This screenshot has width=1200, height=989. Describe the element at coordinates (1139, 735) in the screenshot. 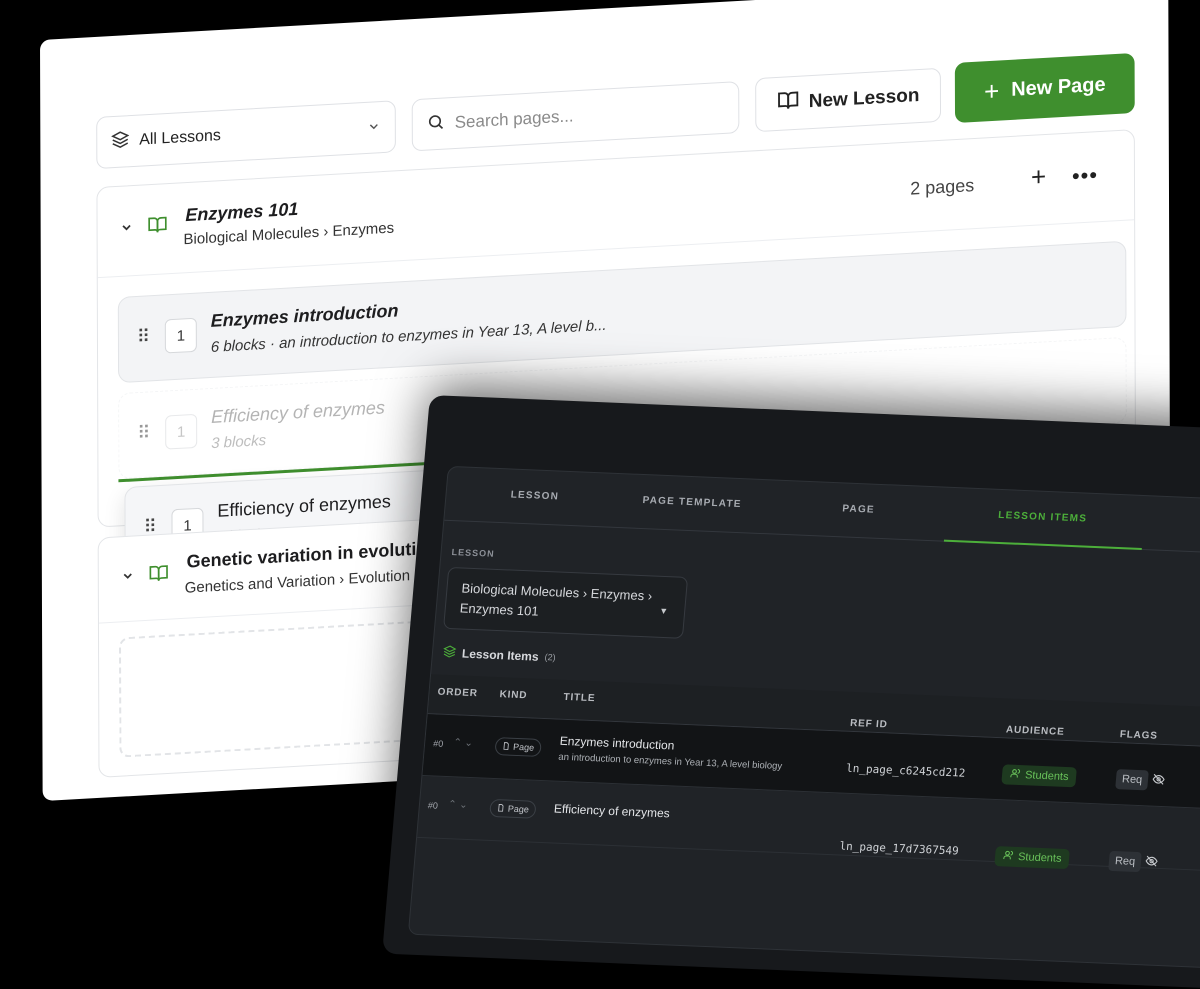

I see `column-flags: FLAGS` at that location.